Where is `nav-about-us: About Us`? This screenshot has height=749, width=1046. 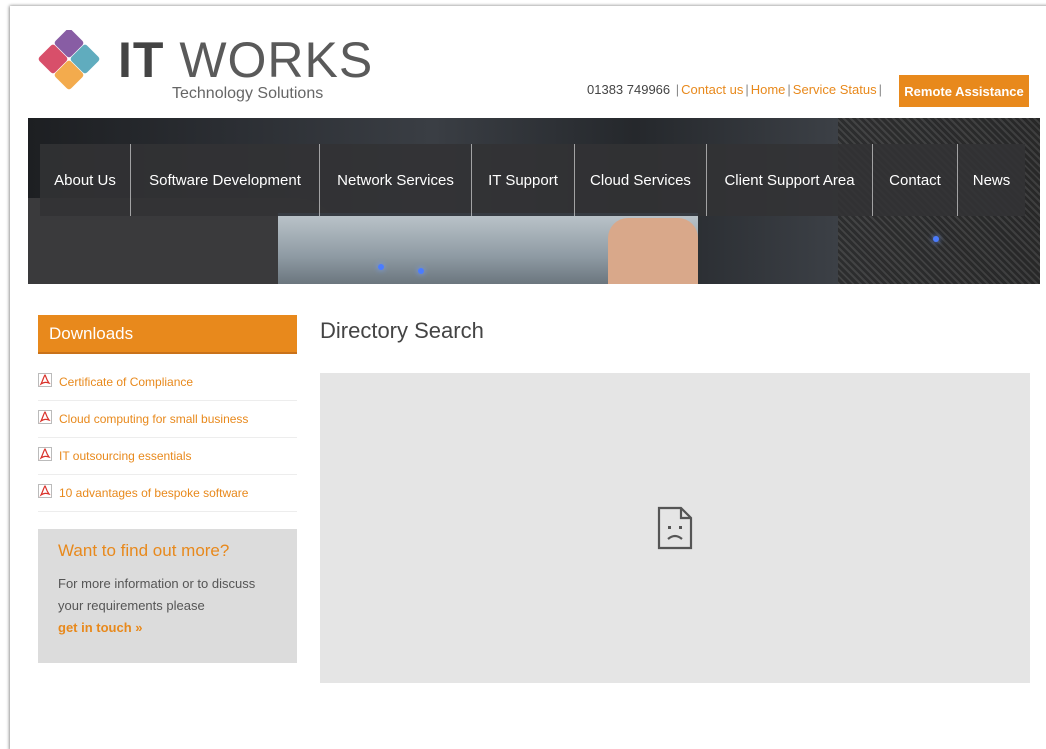 nav-about-us: About Us is located at coordinates (85, 180).